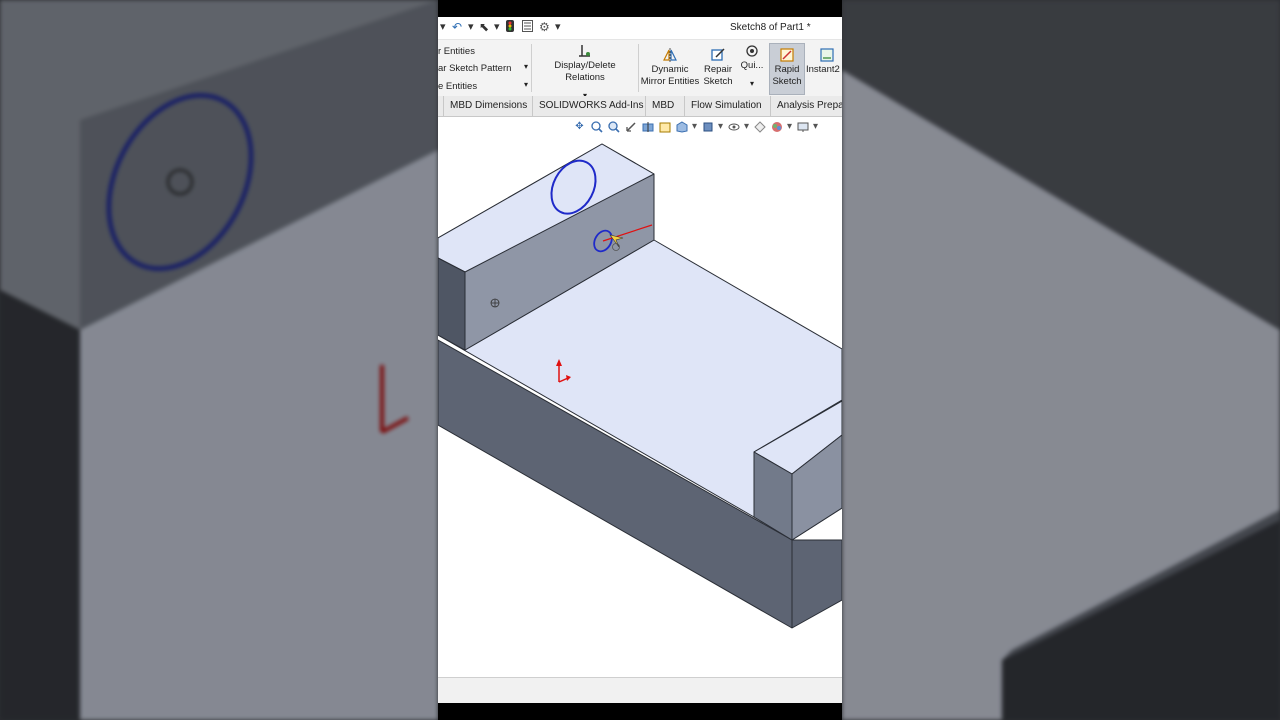 Image resolution: width=1280 pixels, height=720 pixels. I want to click on select-arrow-icon: ⬉, so click(484, 27).